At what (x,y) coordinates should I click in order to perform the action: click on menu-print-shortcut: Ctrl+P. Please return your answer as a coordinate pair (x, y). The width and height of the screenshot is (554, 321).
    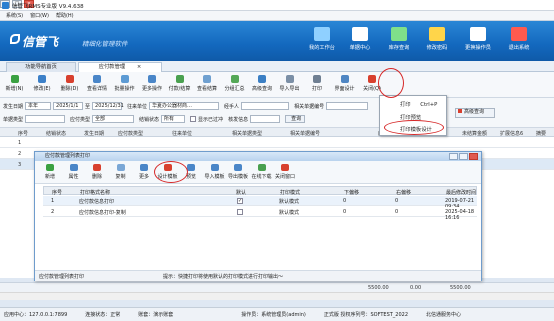
    Looking at the image, I should click on (429, 105).